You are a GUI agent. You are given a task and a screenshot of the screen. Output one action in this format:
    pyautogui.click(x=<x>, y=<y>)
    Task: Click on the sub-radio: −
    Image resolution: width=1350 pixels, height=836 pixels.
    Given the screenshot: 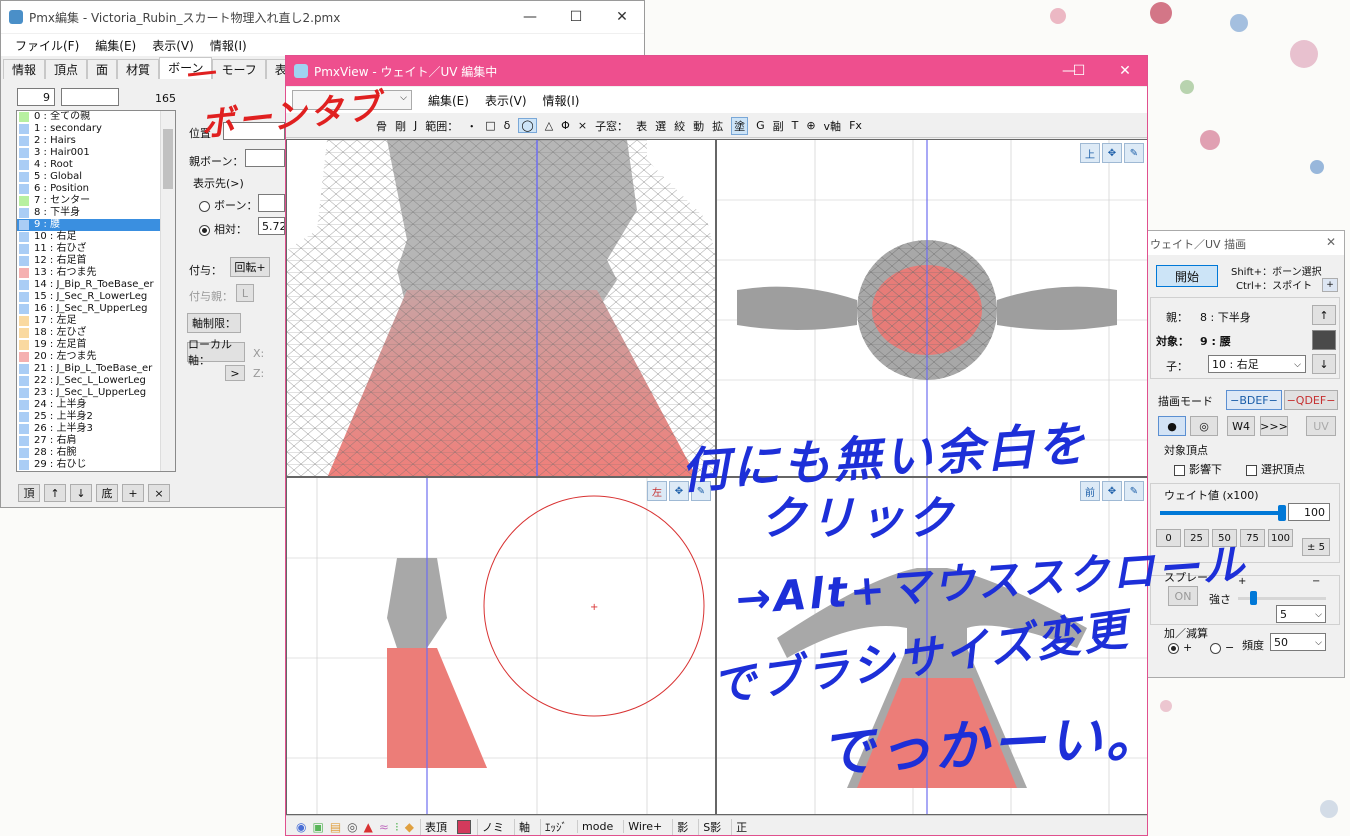 What is the action you would take?
    pyautogui.click(x=1222, y=647)
    